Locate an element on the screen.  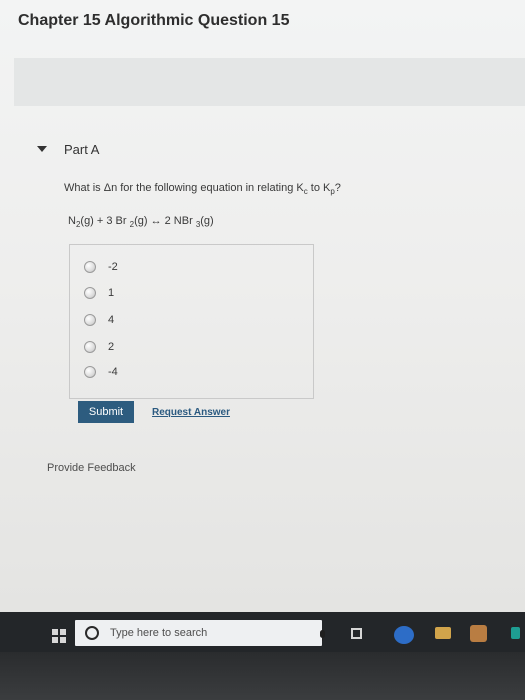
choice-label: 1 is located at coordinates (111, 293).